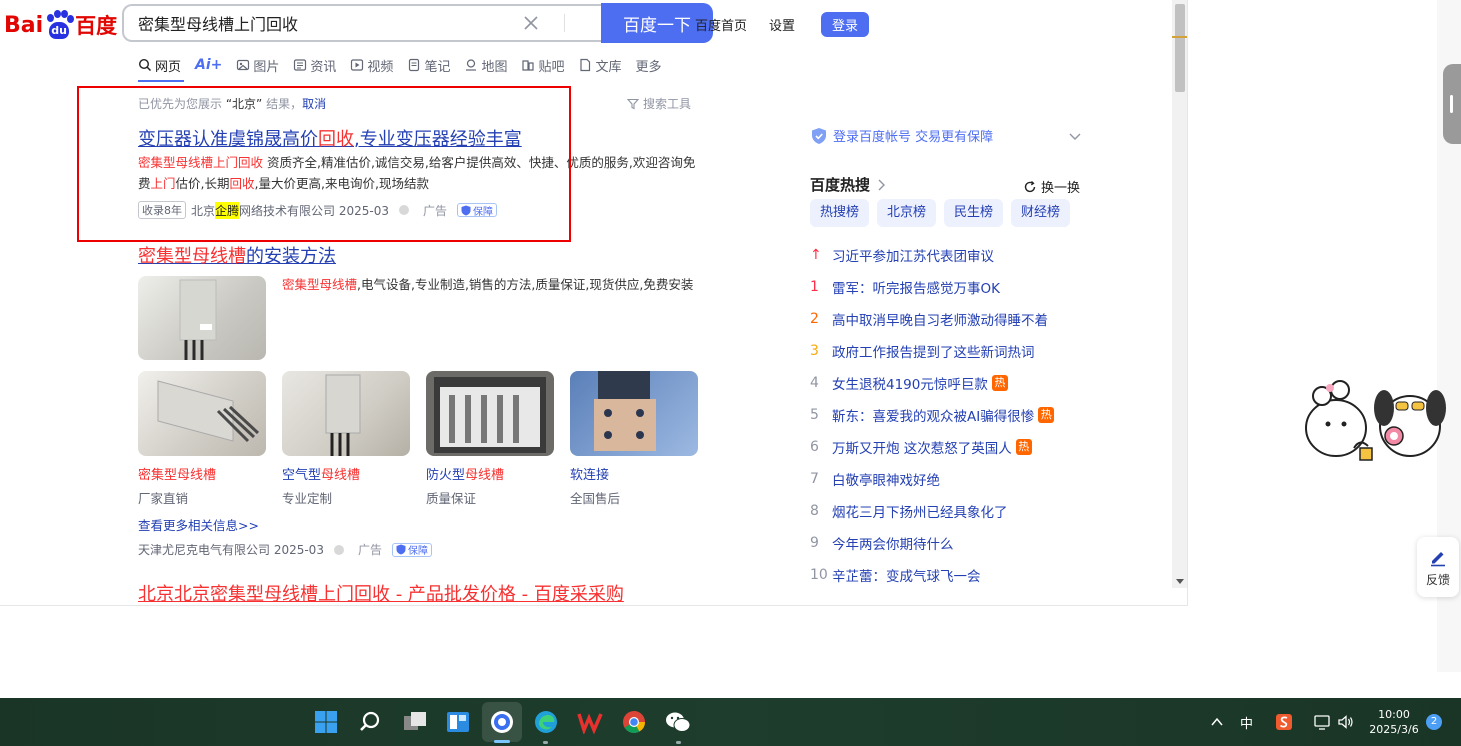 The height and width of the screenshot is (746, 1461). I want to click on hot-item: 9 今年两会你期待什么, so click(950, 543).